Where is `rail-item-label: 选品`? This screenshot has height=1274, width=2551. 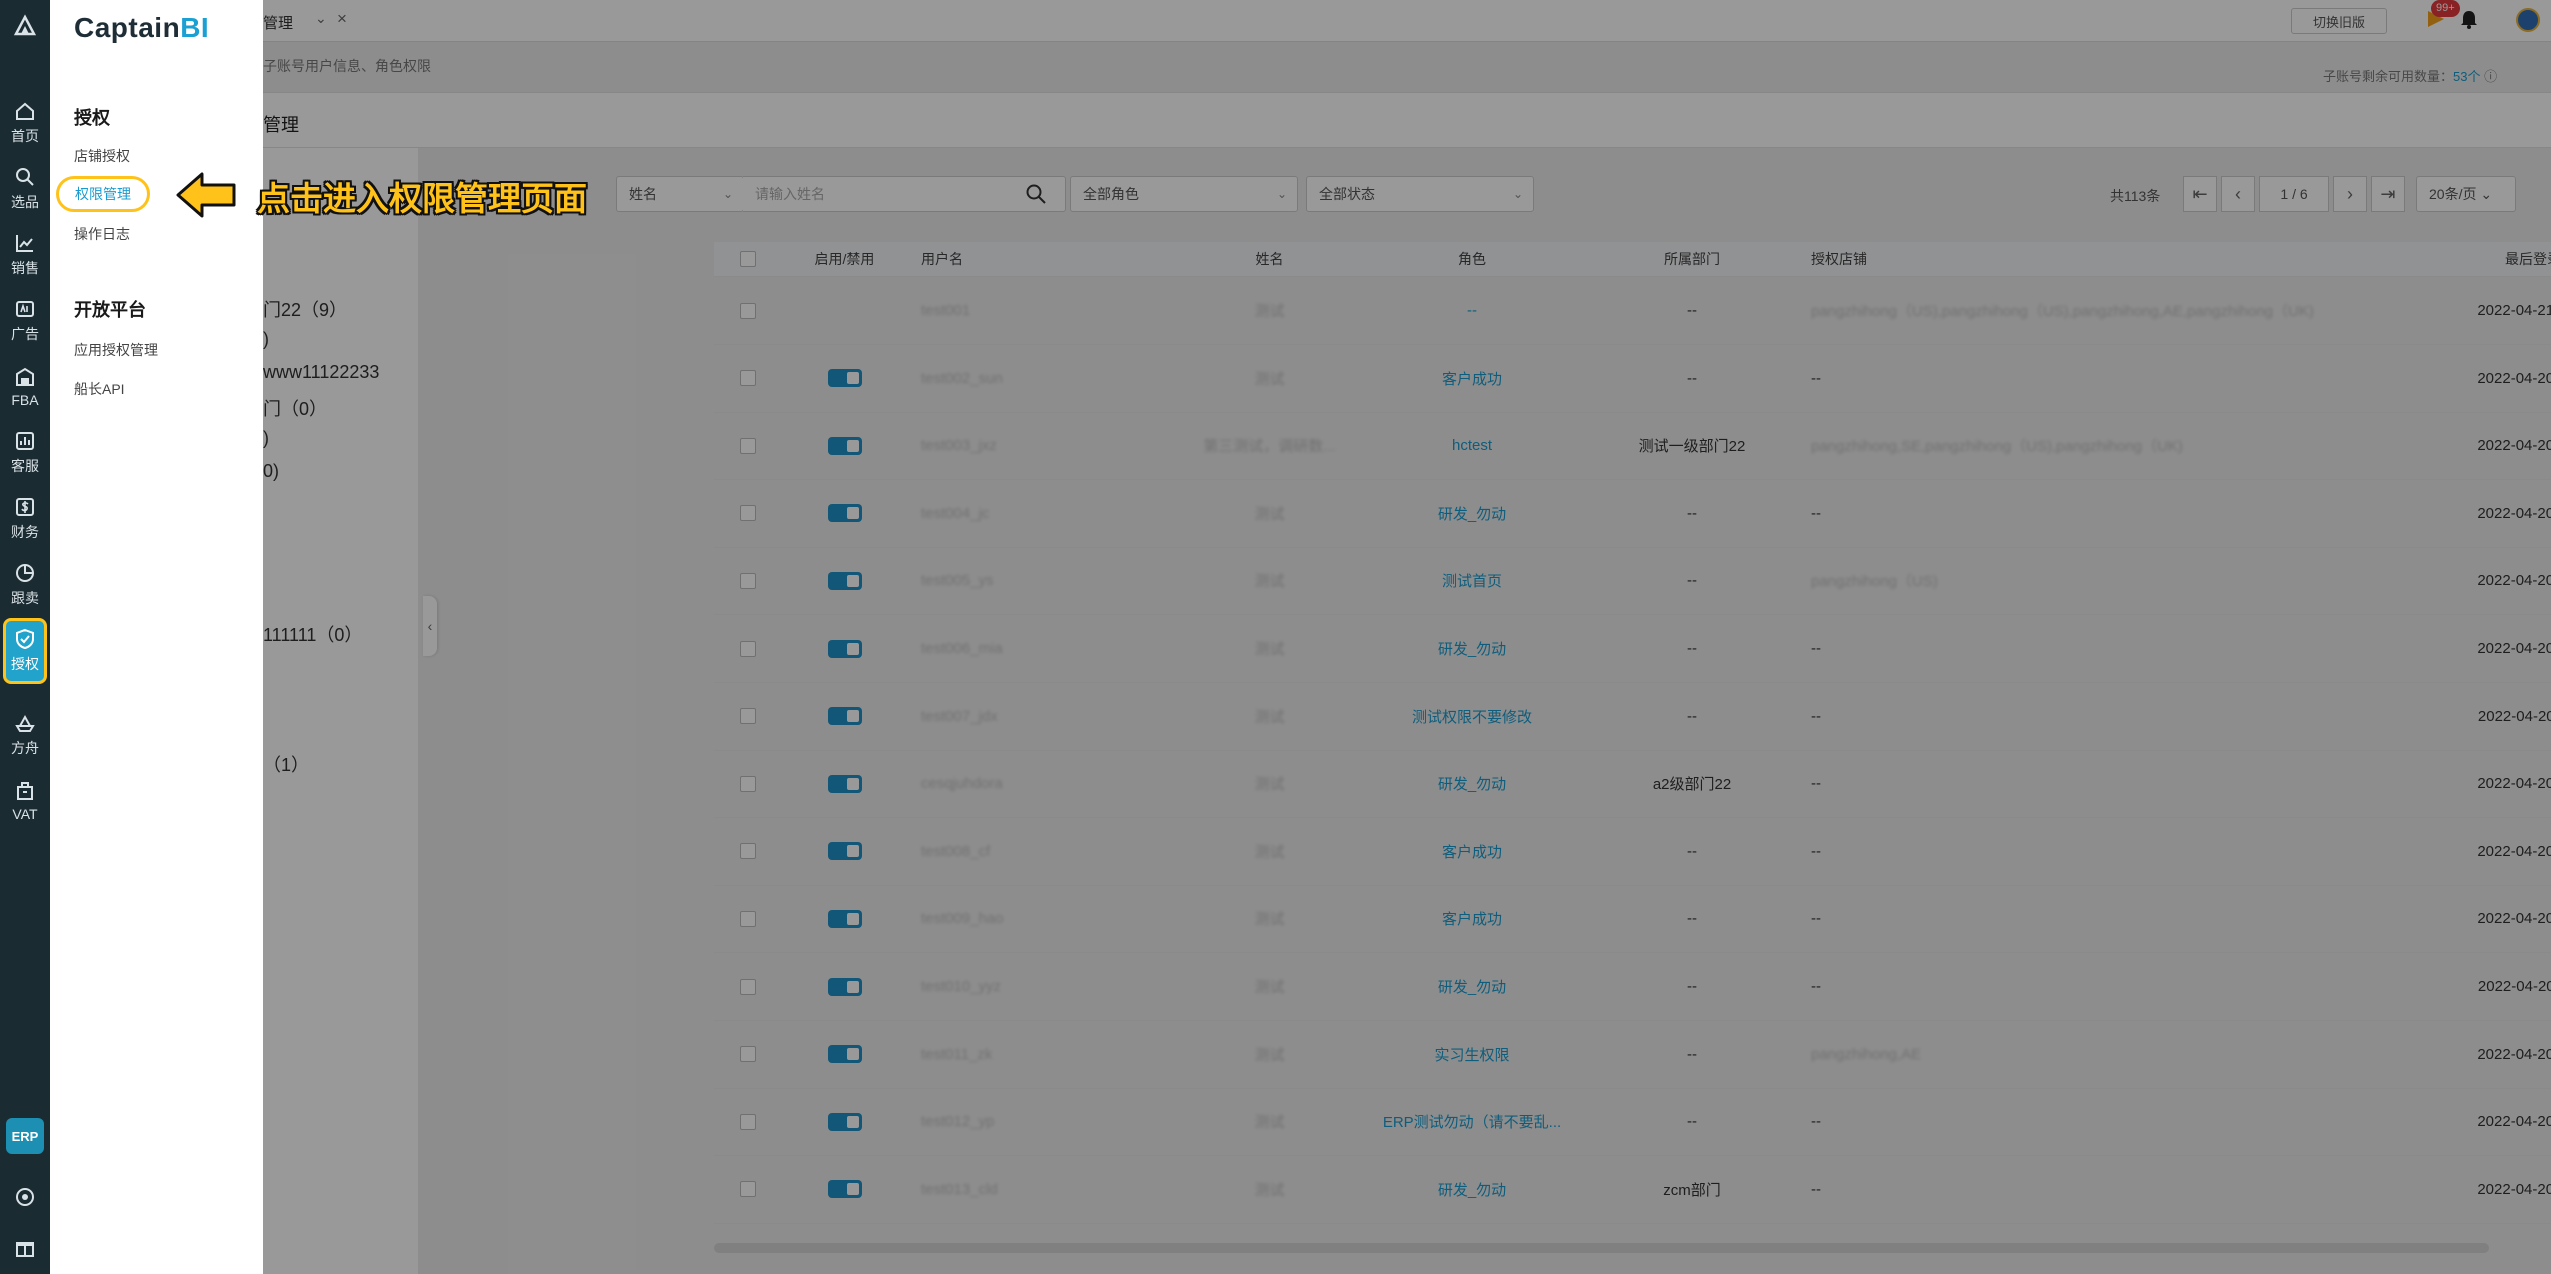 rail-item-label: 选品 is located at coordinates (25, 202).